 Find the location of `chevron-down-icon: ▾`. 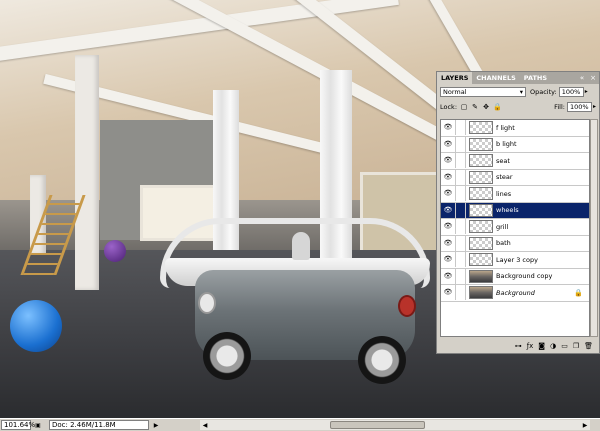

chevron-down-icon: ▾ is located at coordinates (521, 91).